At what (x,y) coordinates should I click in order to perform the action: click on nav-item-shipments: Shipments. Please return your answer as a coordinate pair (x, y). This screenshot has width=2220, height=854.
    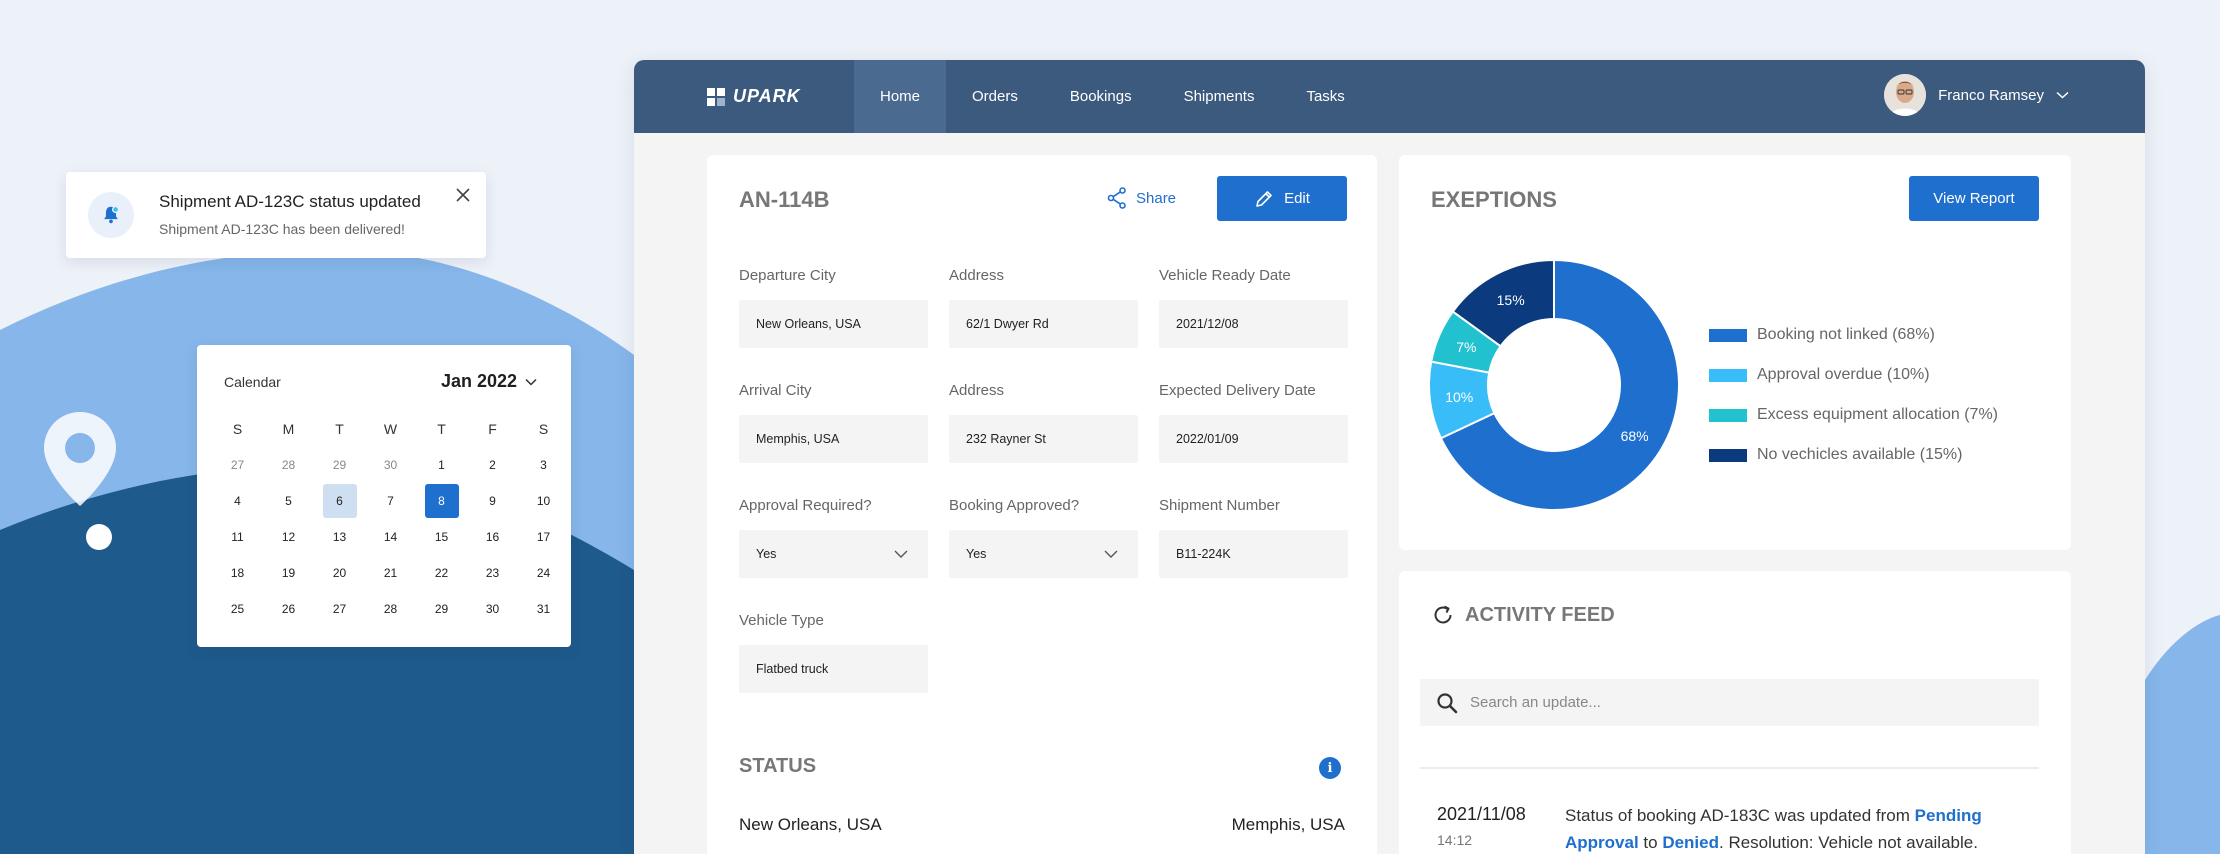
    Looking at the image, I should click on (1219, 96).